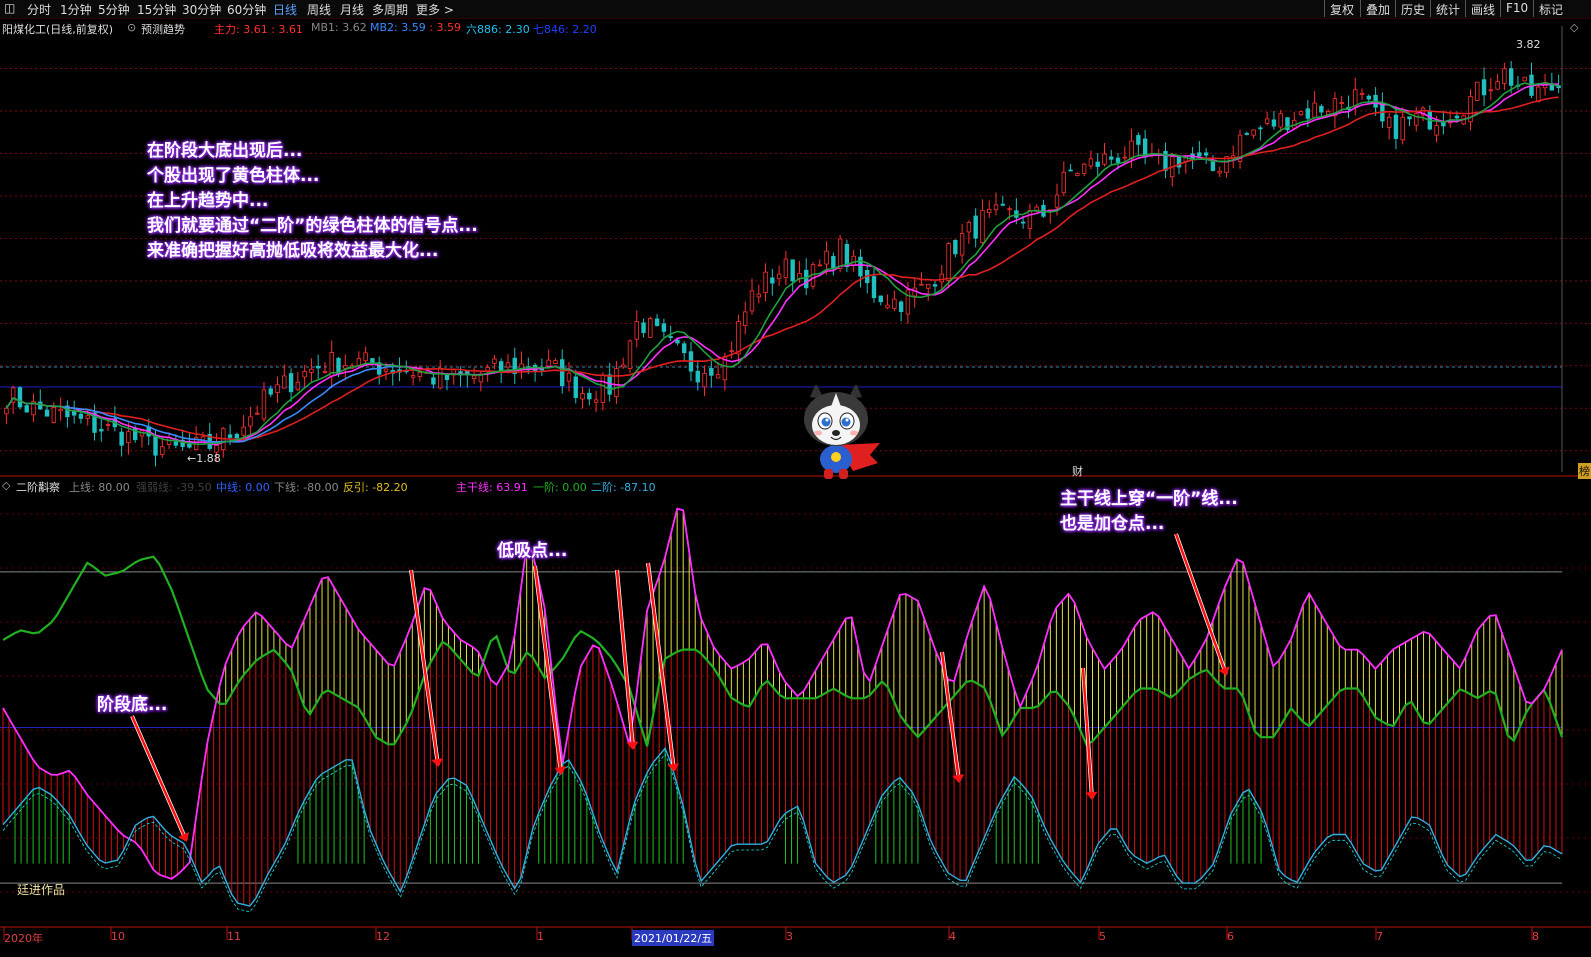 The height and width of the screenshot is (957, 1591). Describe the element at coordinates (492, 487) in the screenshot. I see `sub-indicator: 主干线: 63.91` at that location.